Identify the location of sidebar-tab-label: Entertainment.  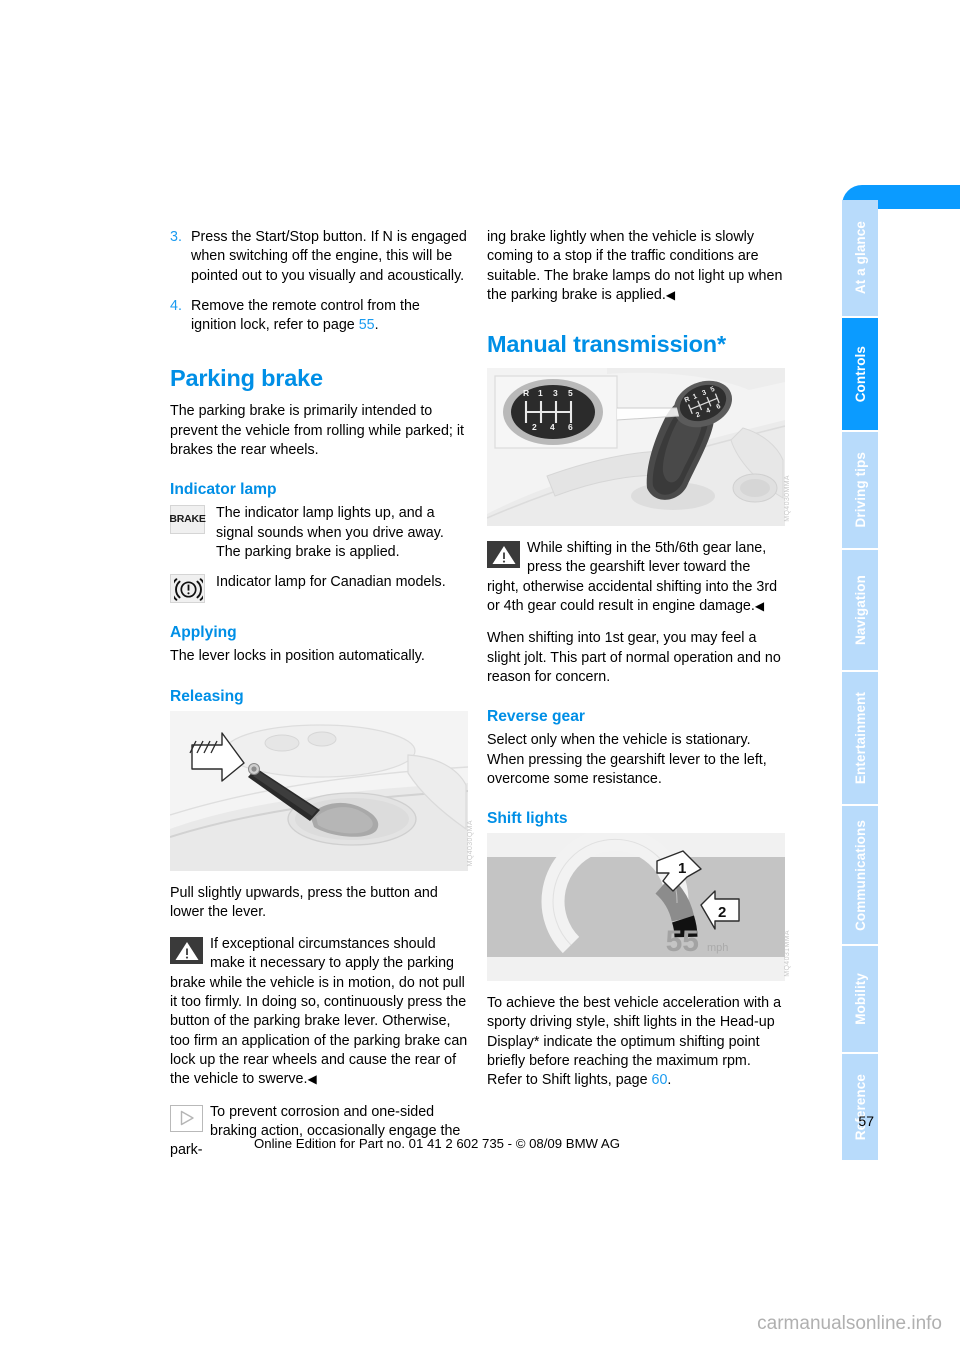
(860, 738).